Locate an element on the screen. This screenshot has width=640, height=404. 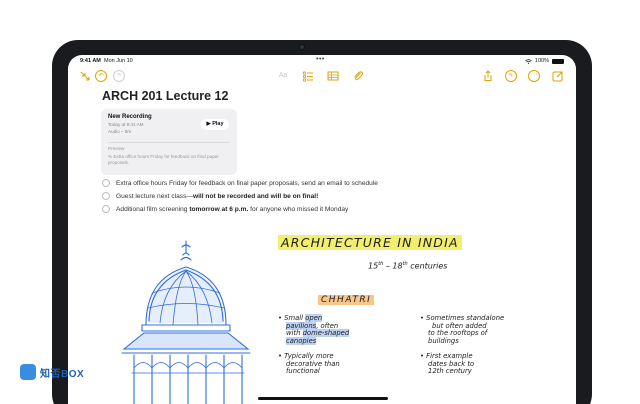
status-bar: 9:41 AM Mon Jun 10 ••• 100% is located at coordinates (322, 61).